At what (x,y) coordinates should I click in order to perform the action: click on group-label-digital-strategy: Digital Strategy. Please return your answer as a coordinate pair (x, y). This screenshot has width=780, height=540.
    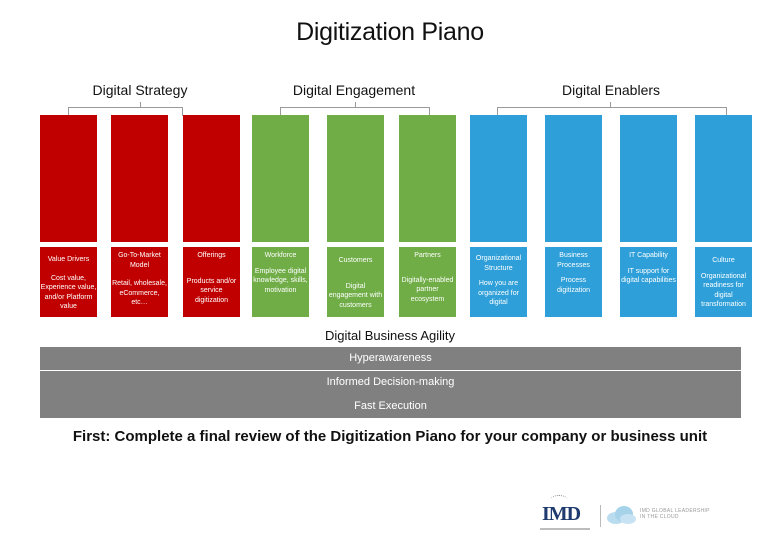
    Looking at the image, I should click on (140, 90).